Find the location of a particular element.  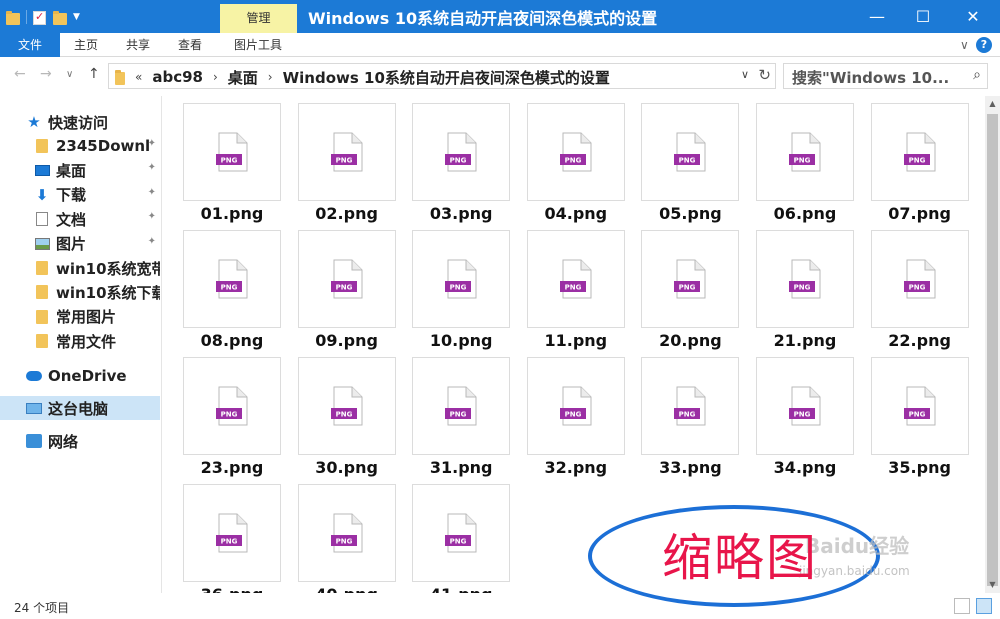

file-item: PNG 03.png is located at coordinates (461, 166).